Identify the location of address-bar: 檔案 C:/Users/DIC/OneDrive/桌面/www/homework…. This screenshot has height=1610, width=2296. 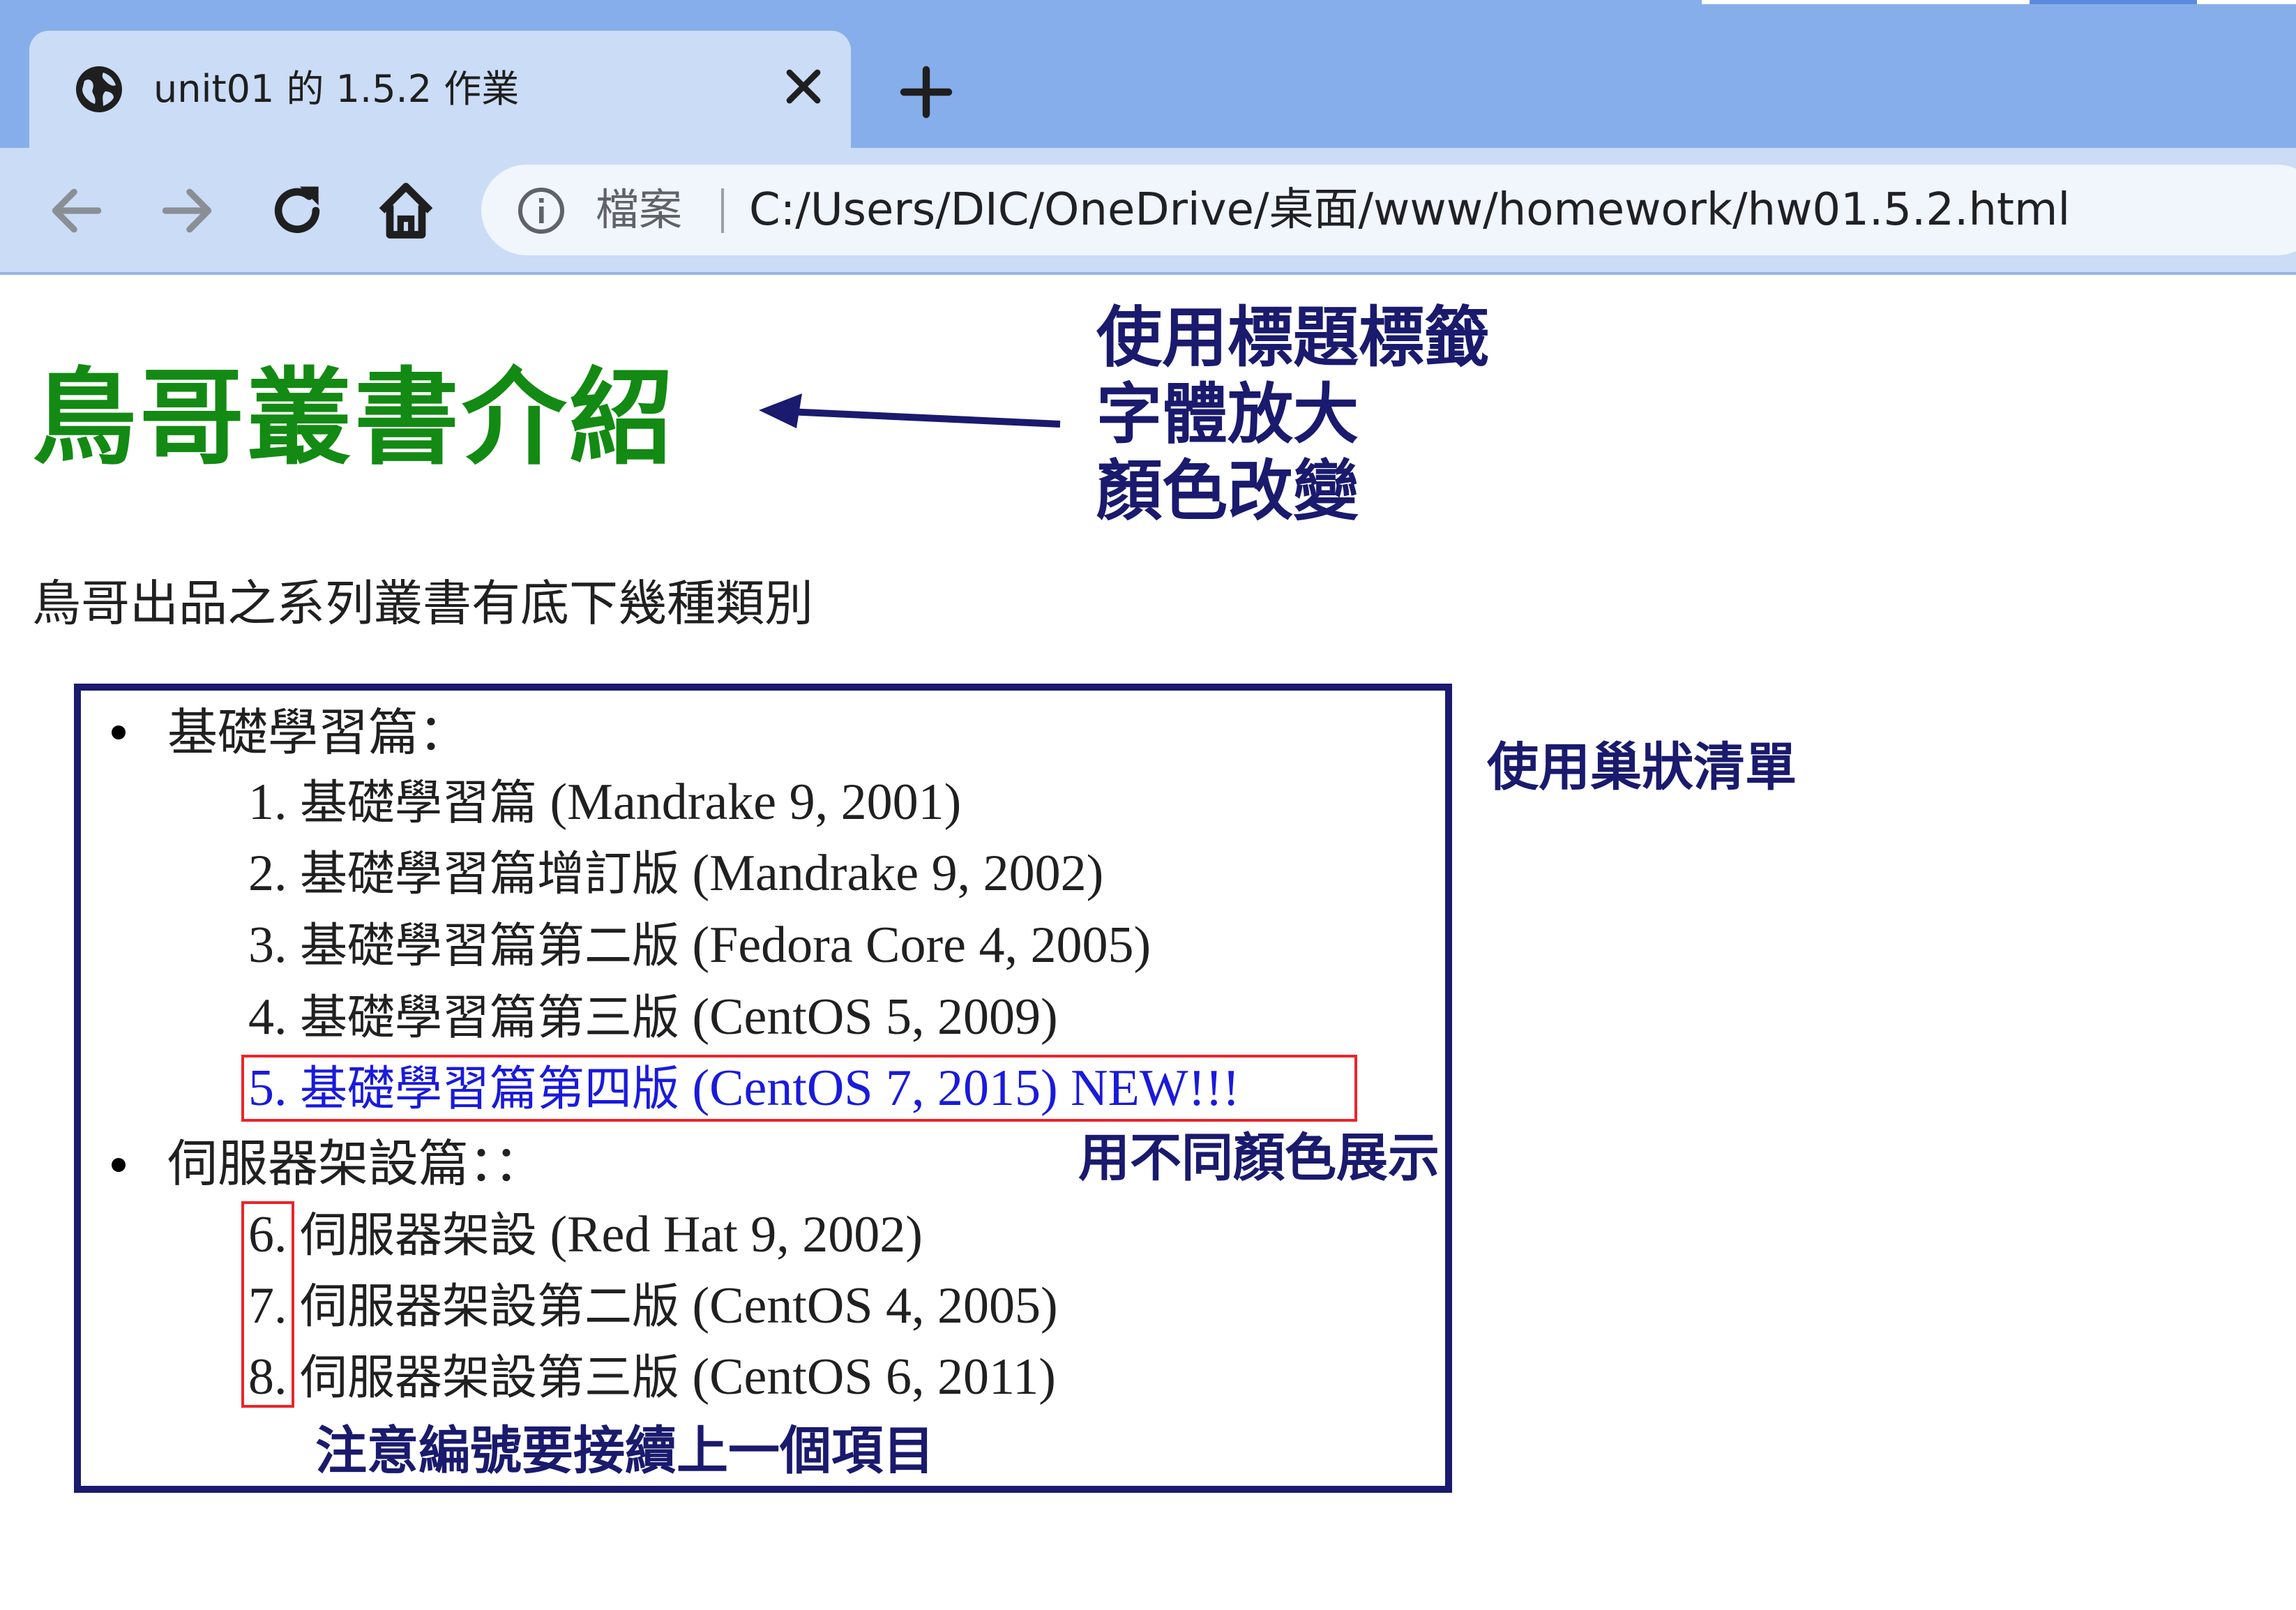
(1388, 210).